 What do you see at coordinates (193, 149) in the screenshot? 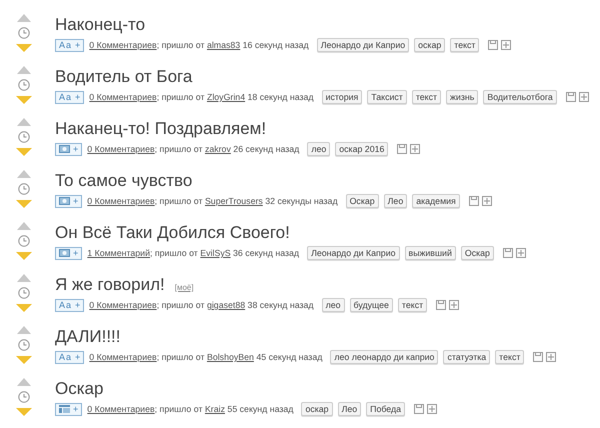
I see `post-meta: 0 Комментариев; пришло от zakrov 26 секунд назад` at bounding box center [193, 149].